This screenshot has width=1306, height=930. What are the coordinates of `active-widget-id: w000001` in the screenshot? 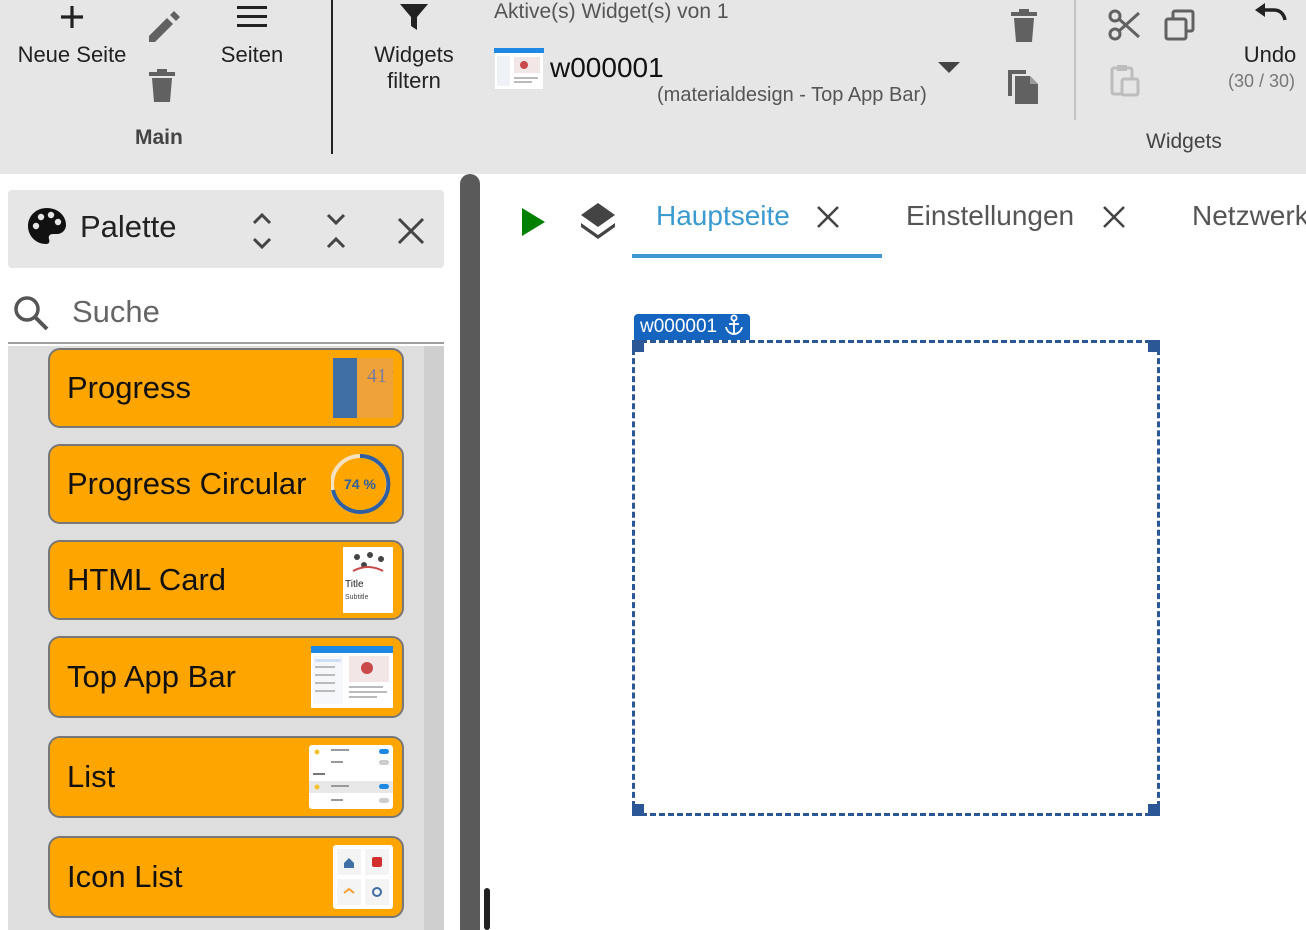 It's located at (607, 67).